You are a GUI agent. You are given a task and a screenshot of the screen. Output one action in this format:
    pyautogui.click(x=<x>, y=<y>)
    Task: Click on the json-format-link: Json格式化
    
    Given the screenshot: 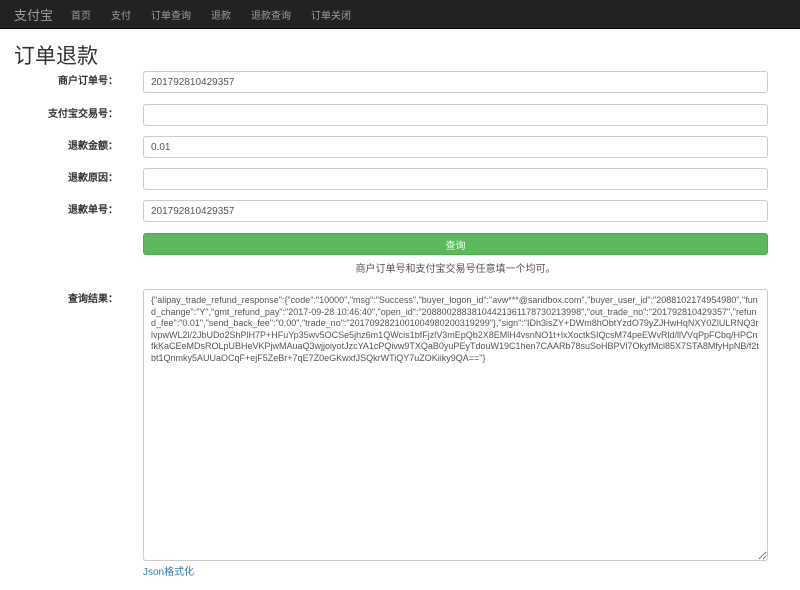 What is the action you would take?
    pyautogui.click(x=168, y=570)
    